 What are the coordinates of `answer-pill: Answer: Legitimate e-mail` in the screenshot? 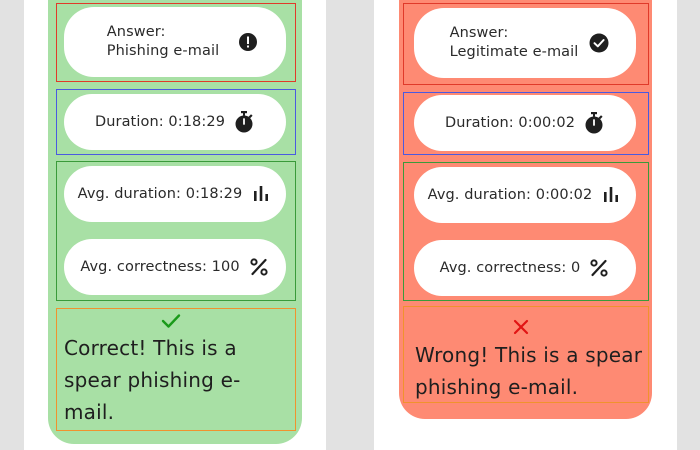 It's located at (525, 43).